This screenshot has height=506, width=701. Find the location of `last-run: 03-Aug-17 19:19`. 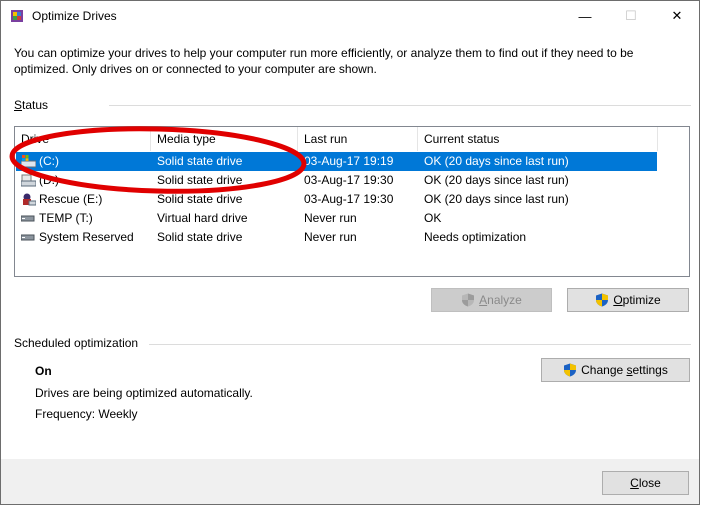

last-run: 03-Aug-17 19:19 is located at coordinates (349, 161).